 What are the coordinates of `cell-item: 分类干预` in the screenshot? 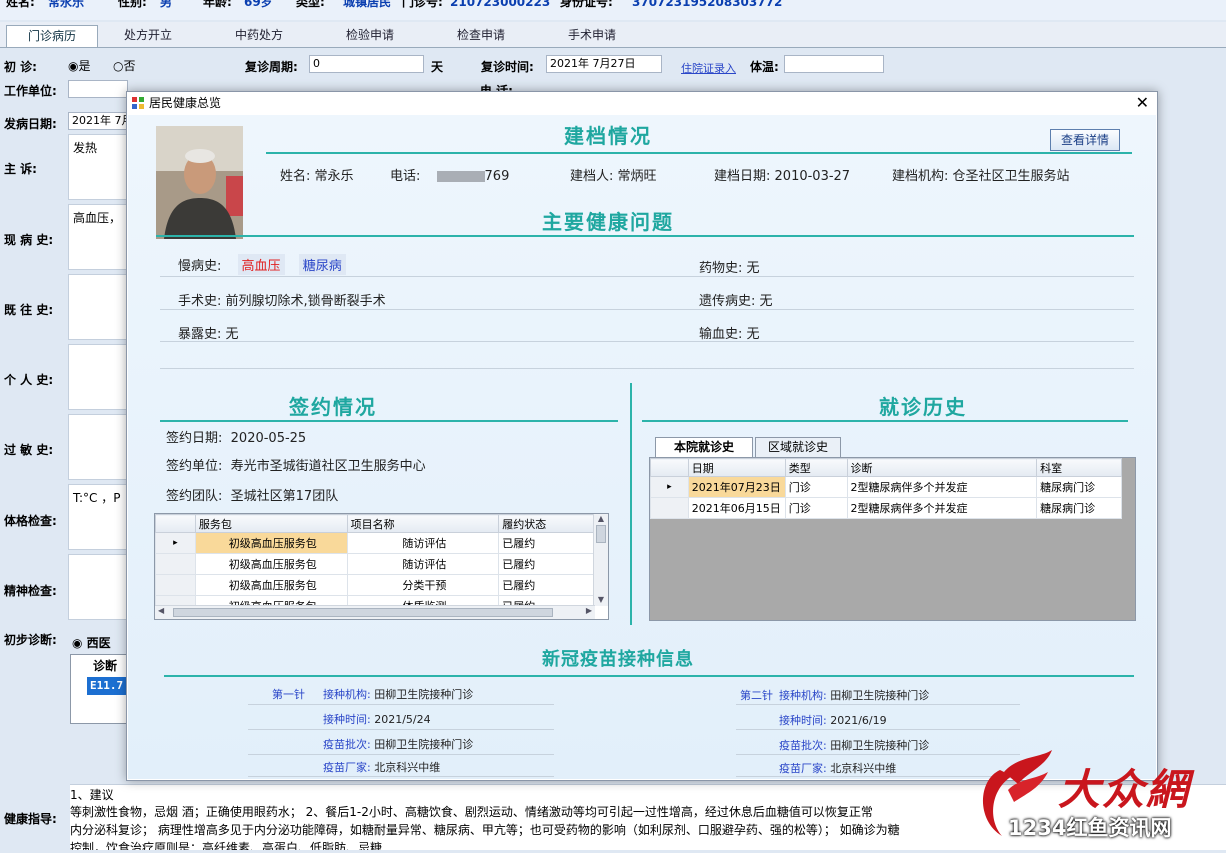 It's located at (423, 585).